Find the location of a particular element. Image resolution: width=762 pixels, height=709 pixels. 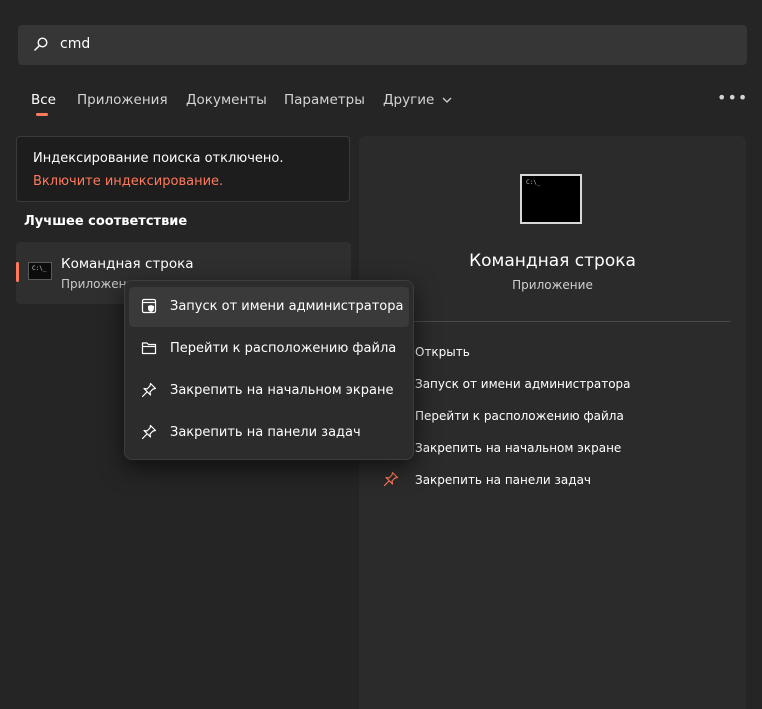

shield-window-icon is located at coordinates (149, 306).